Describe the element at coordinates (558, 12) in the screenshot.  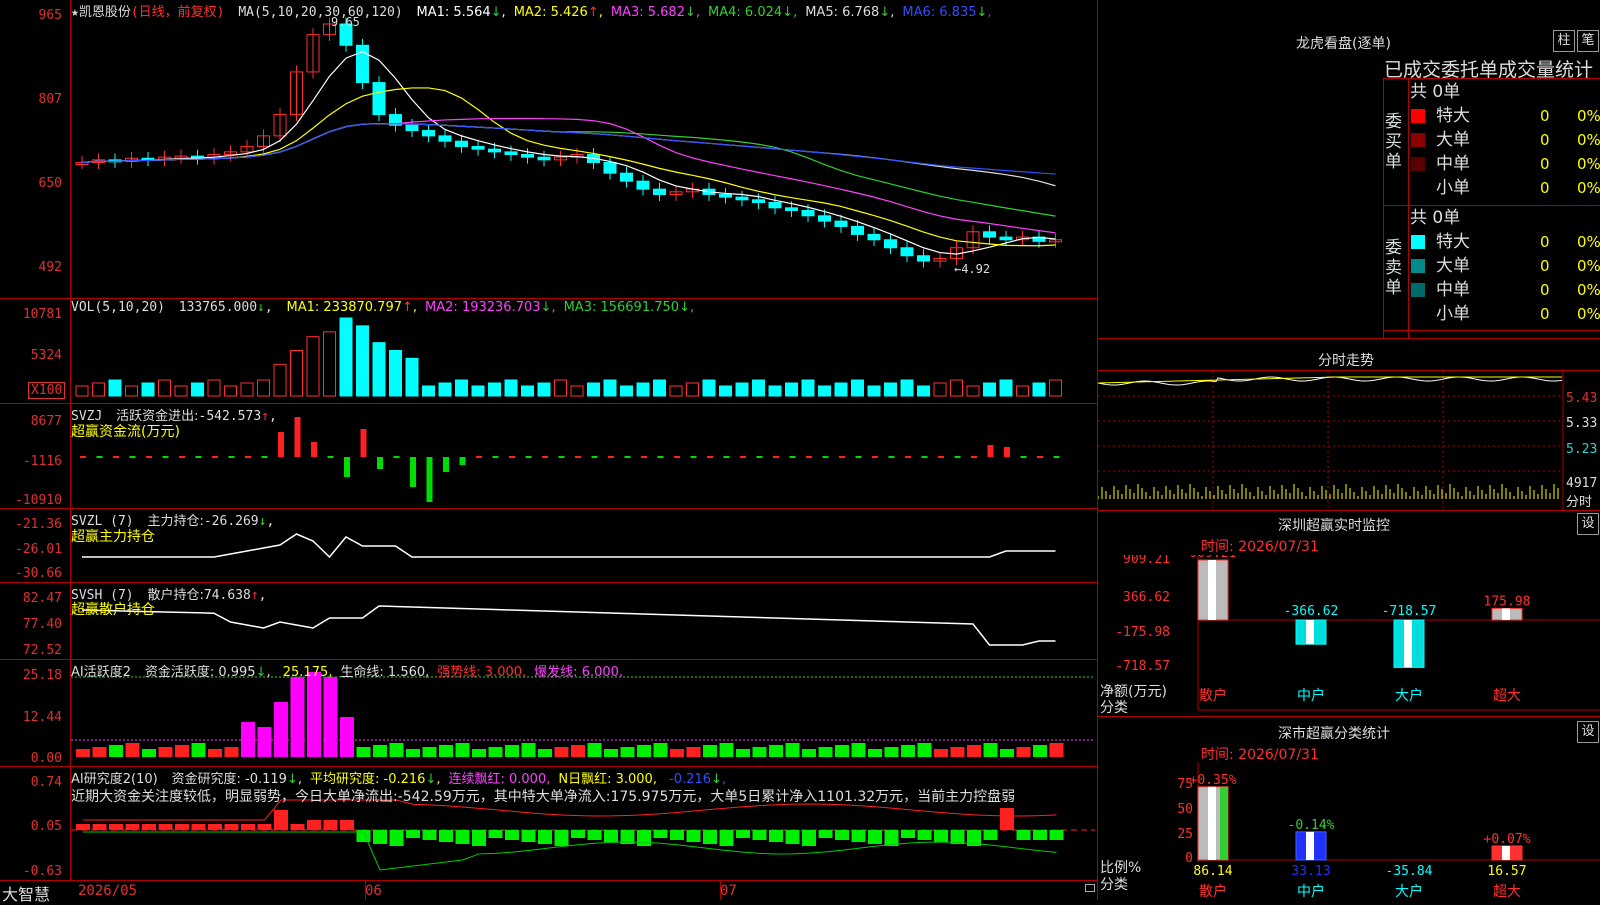
I see `ma-value-1: MA2: 5.426↑,` at that location.